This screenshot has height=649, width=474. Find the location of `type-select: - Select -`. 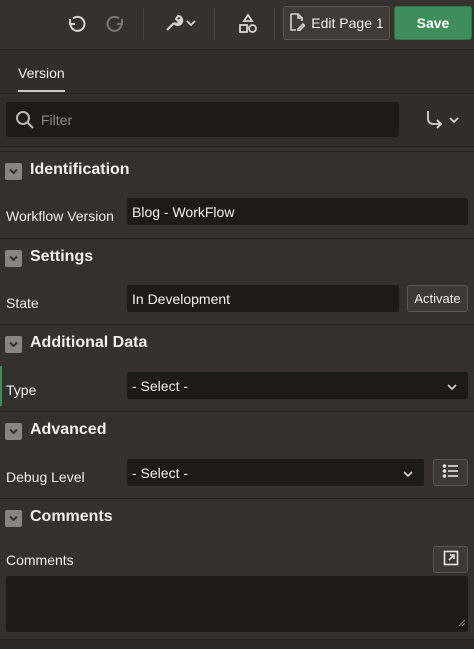

type-select: - Select - is located at coordinates (297, 385).